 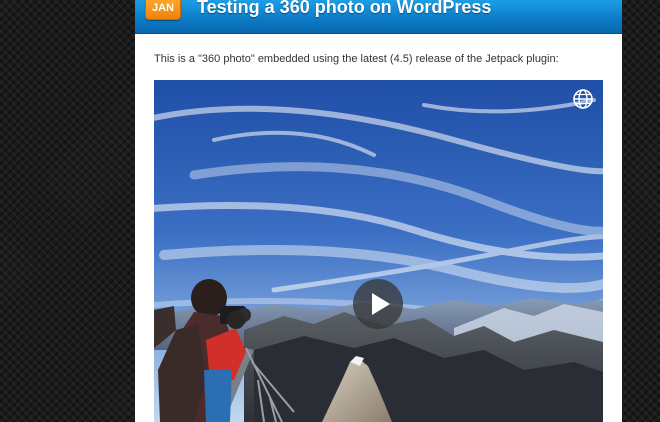 I want to click on play-icon, so click(x=381, y=304).